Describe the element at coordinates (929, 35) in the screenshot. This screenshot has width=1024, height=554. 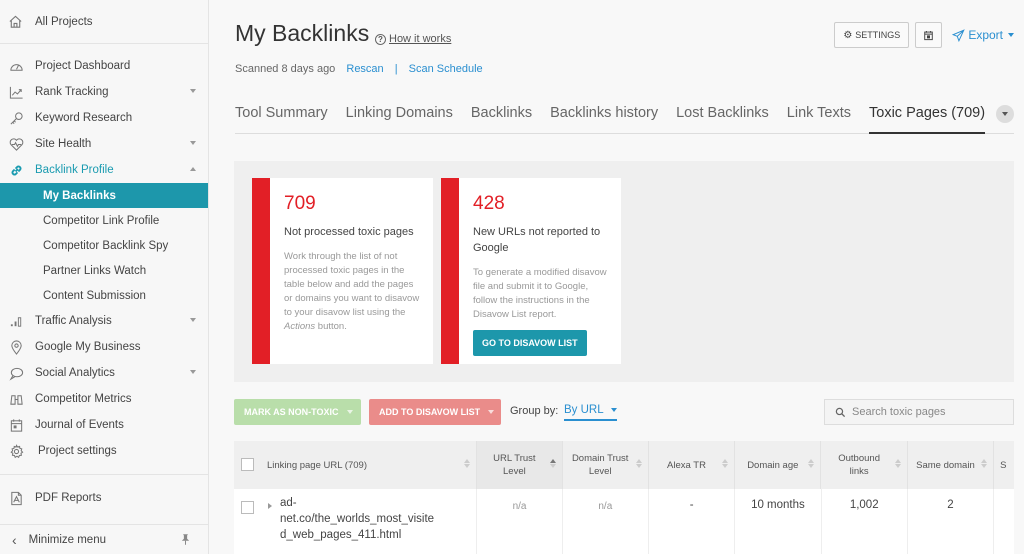
I see `calendar-button` at that location.